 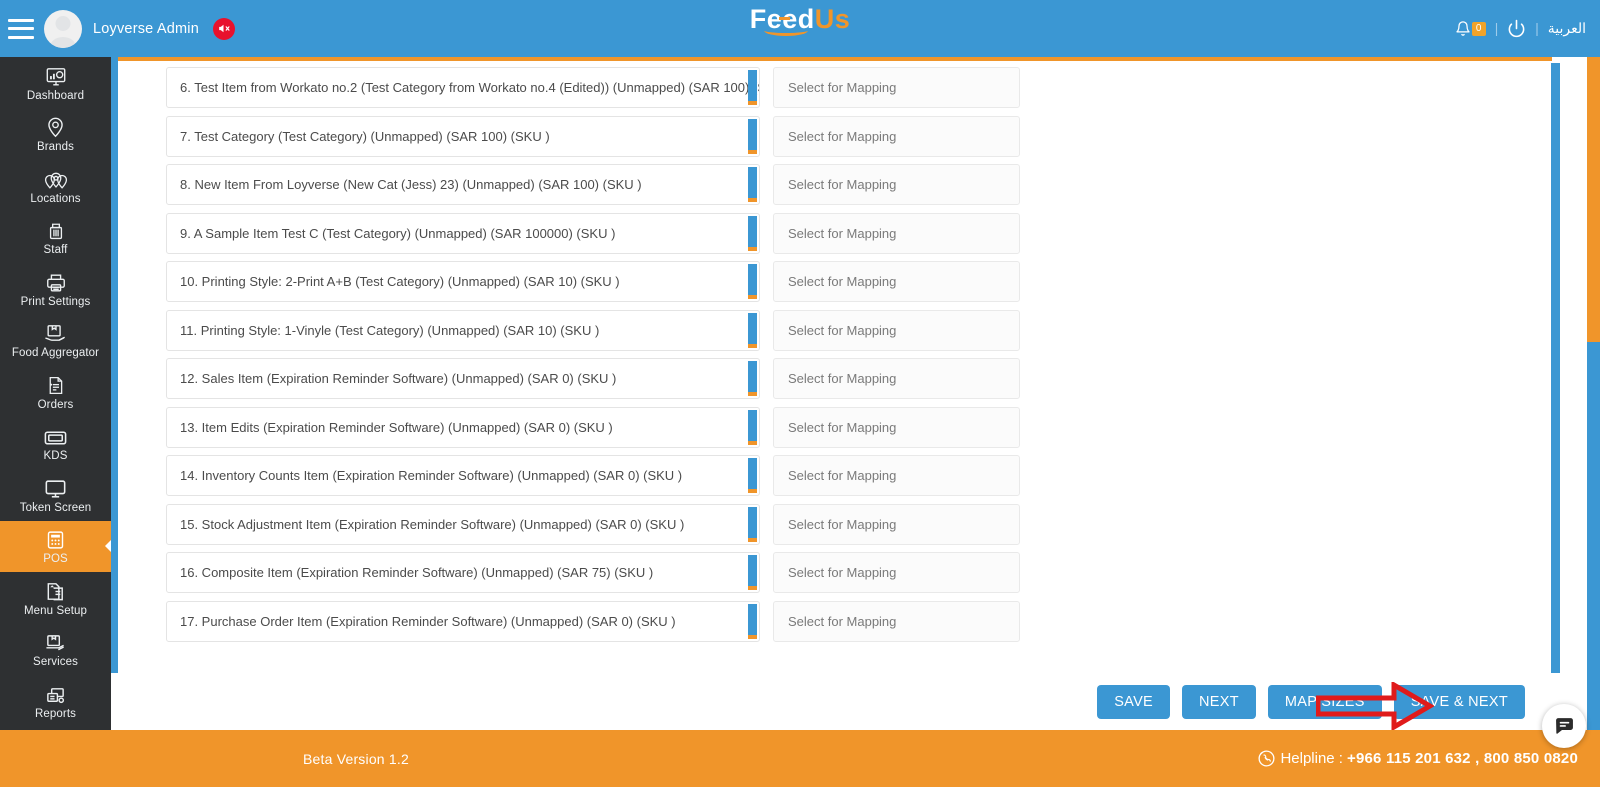 What do you see at coordinates (63, 28) in the screenshot?
I see `avatar` at bounding box center [63, 28].